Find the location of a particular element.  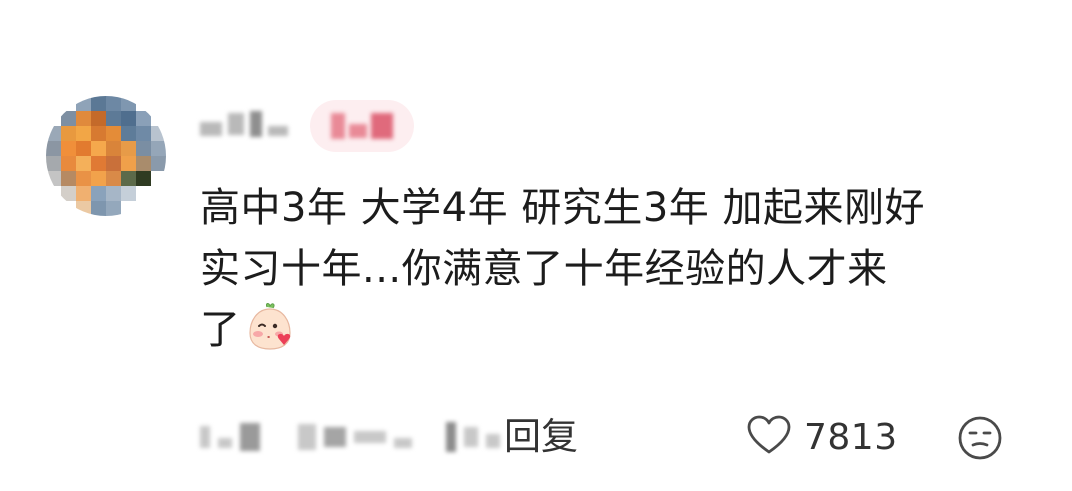

blushing-blowing-kiss-icon is located at coordinates (270, 335).